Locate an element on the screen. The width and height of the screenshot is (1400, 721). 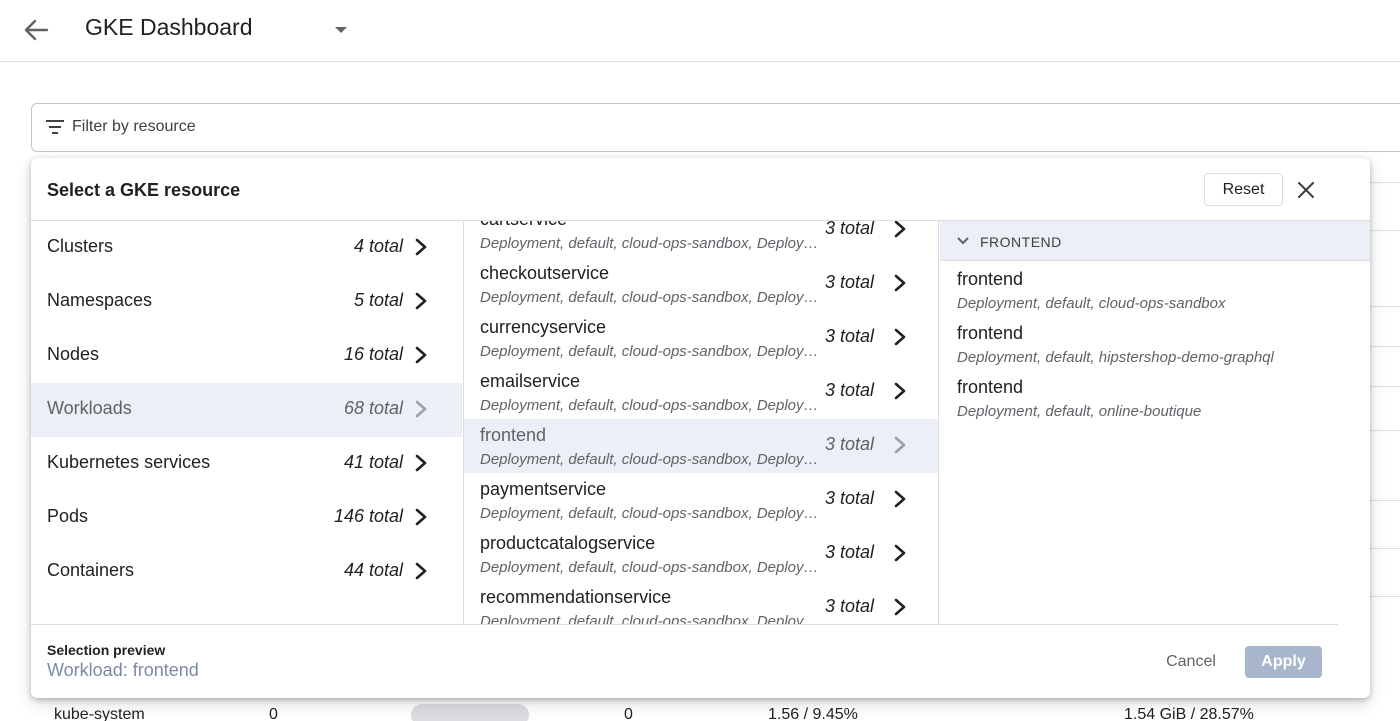
resource-type-count: 4 total is located at coordinates (378, 246).